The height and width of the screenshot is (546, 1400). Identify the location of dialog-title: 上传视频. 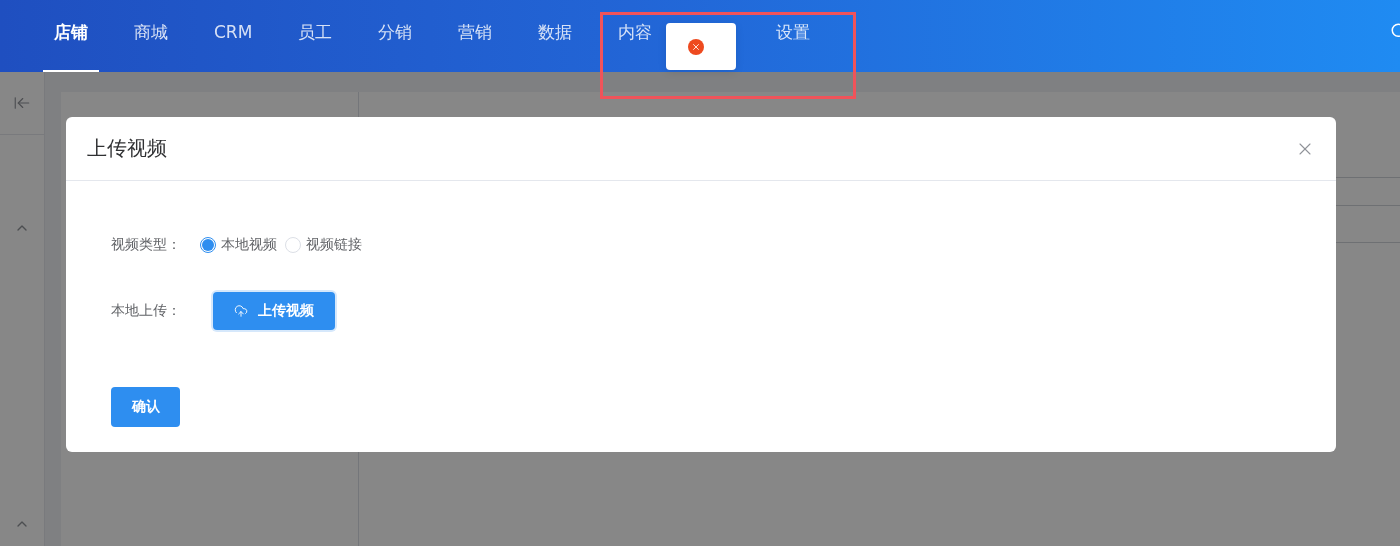
(127, 148).